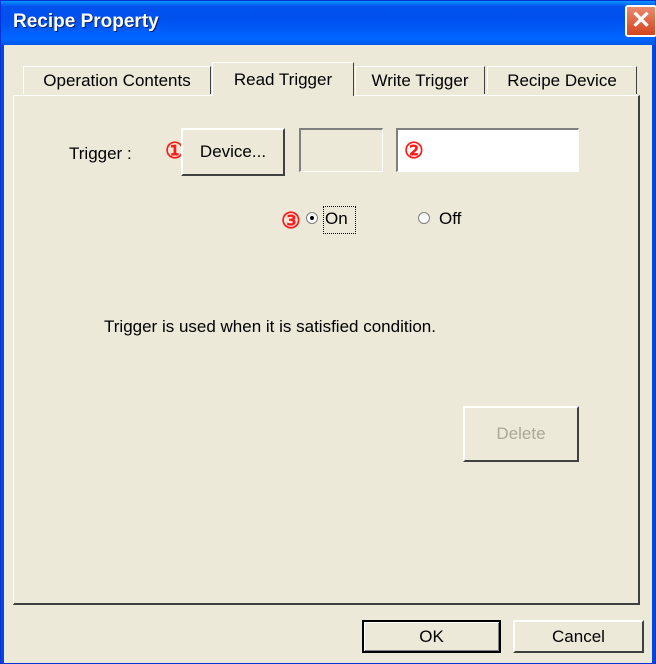  What do you see at coordinates (487, 150) in the screenshot?
I see `device-address-field: ②` at bounding box center [487, 150].